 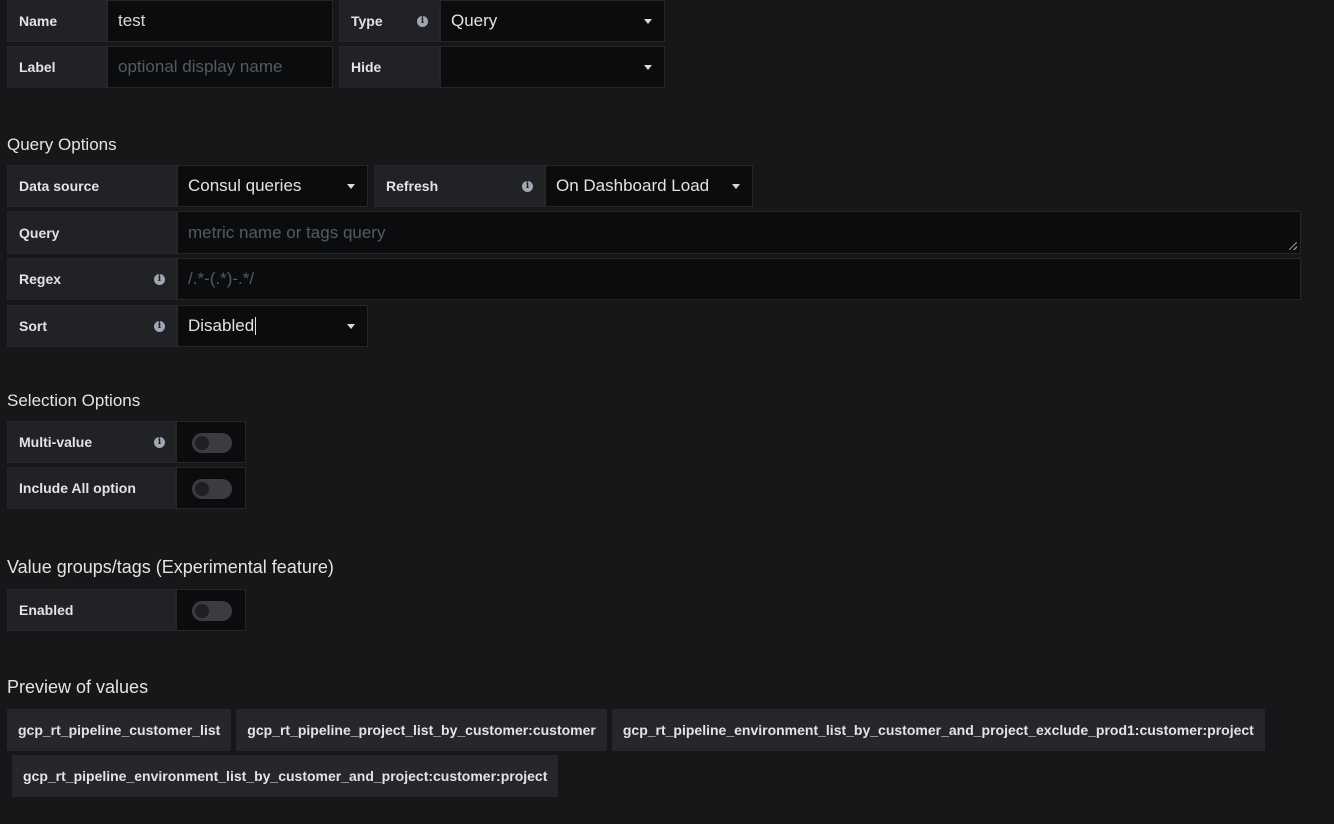 What do you see at coordinates (552, 21) in the screenshot?
I see `type-select: Query` at bounding box center [552, 21].